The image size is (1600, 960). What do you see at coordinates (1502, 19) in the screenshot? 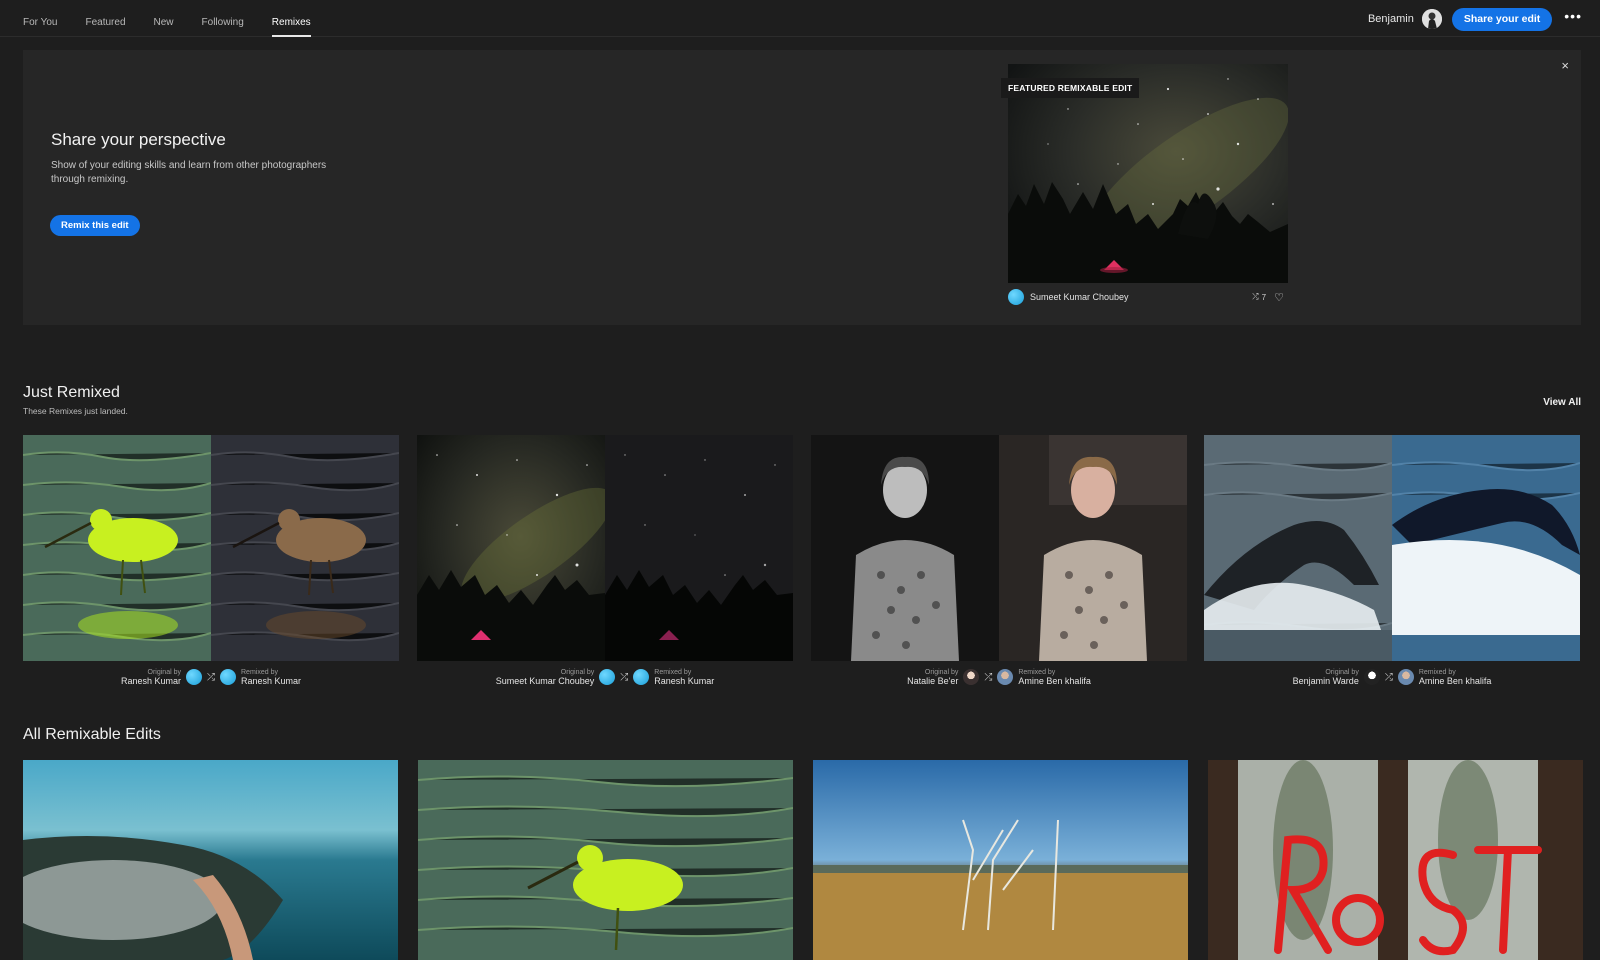
I see `share-your-edit-button: Share your edit` at bounding box center [1502, 19].